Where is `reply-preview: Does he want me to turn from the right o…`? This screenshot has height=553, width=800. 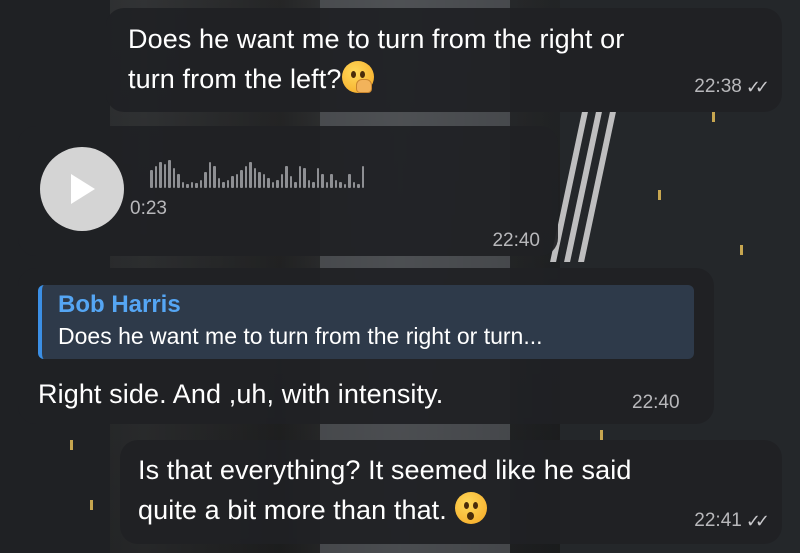
reply-preview: Does he want me to turn from the right o… is located at coordinates (300, 336).